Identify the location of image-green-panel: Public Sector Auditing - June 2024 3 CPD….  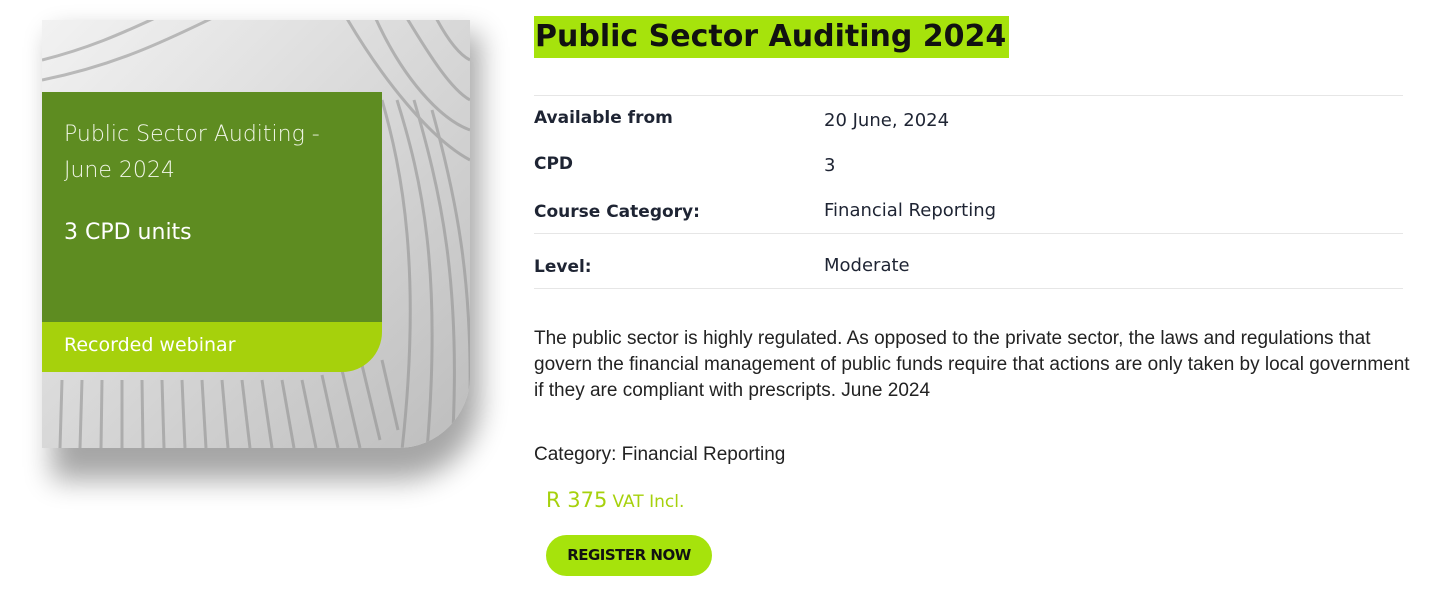
(212, 207).